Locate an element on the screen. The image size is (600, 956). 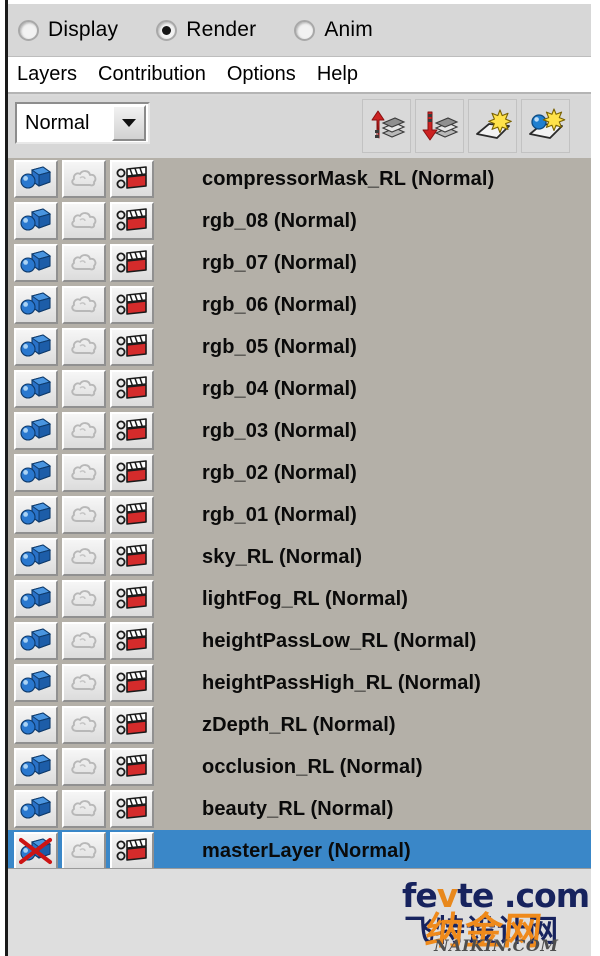
move-layer-up-button is located at coordinates (386, 126).